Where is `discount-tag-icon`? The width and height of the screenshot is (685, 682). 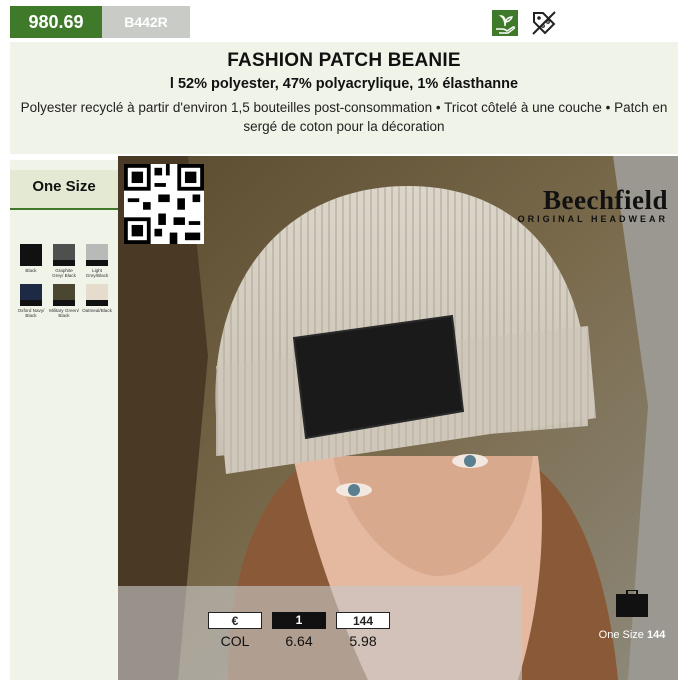
discount-tag-icon is located at coordinates (544, 23).